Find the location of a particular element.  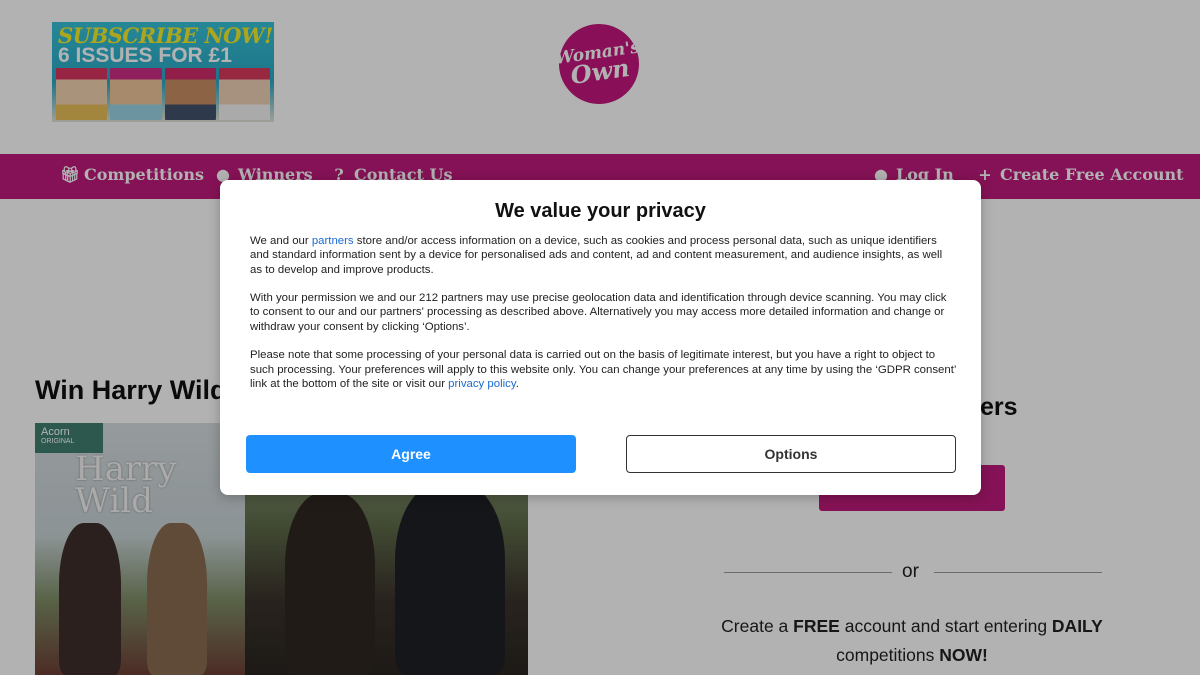

options-button: Options is located at coordinates (791, 454).